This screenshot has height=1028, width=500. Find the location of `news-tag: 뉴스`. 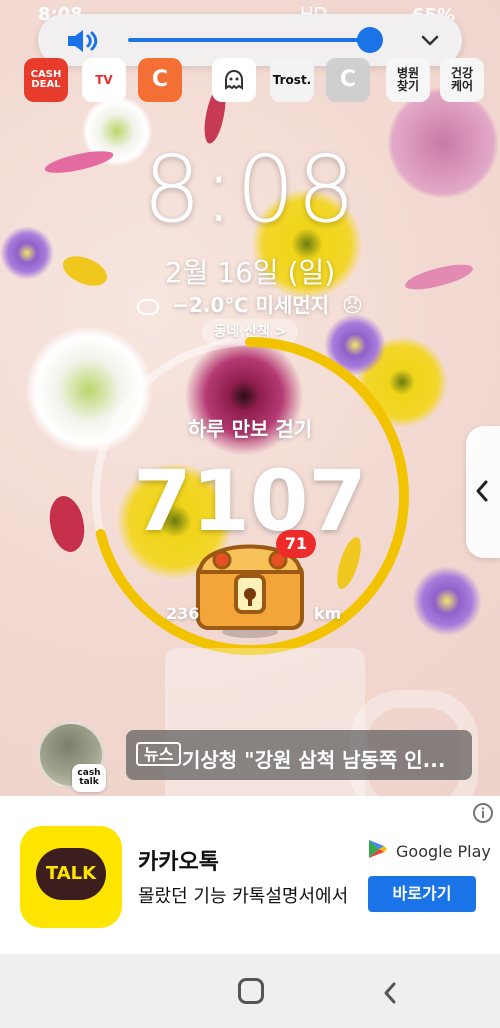

news-tag: 뉴스 is located at coordinates (159, 754).